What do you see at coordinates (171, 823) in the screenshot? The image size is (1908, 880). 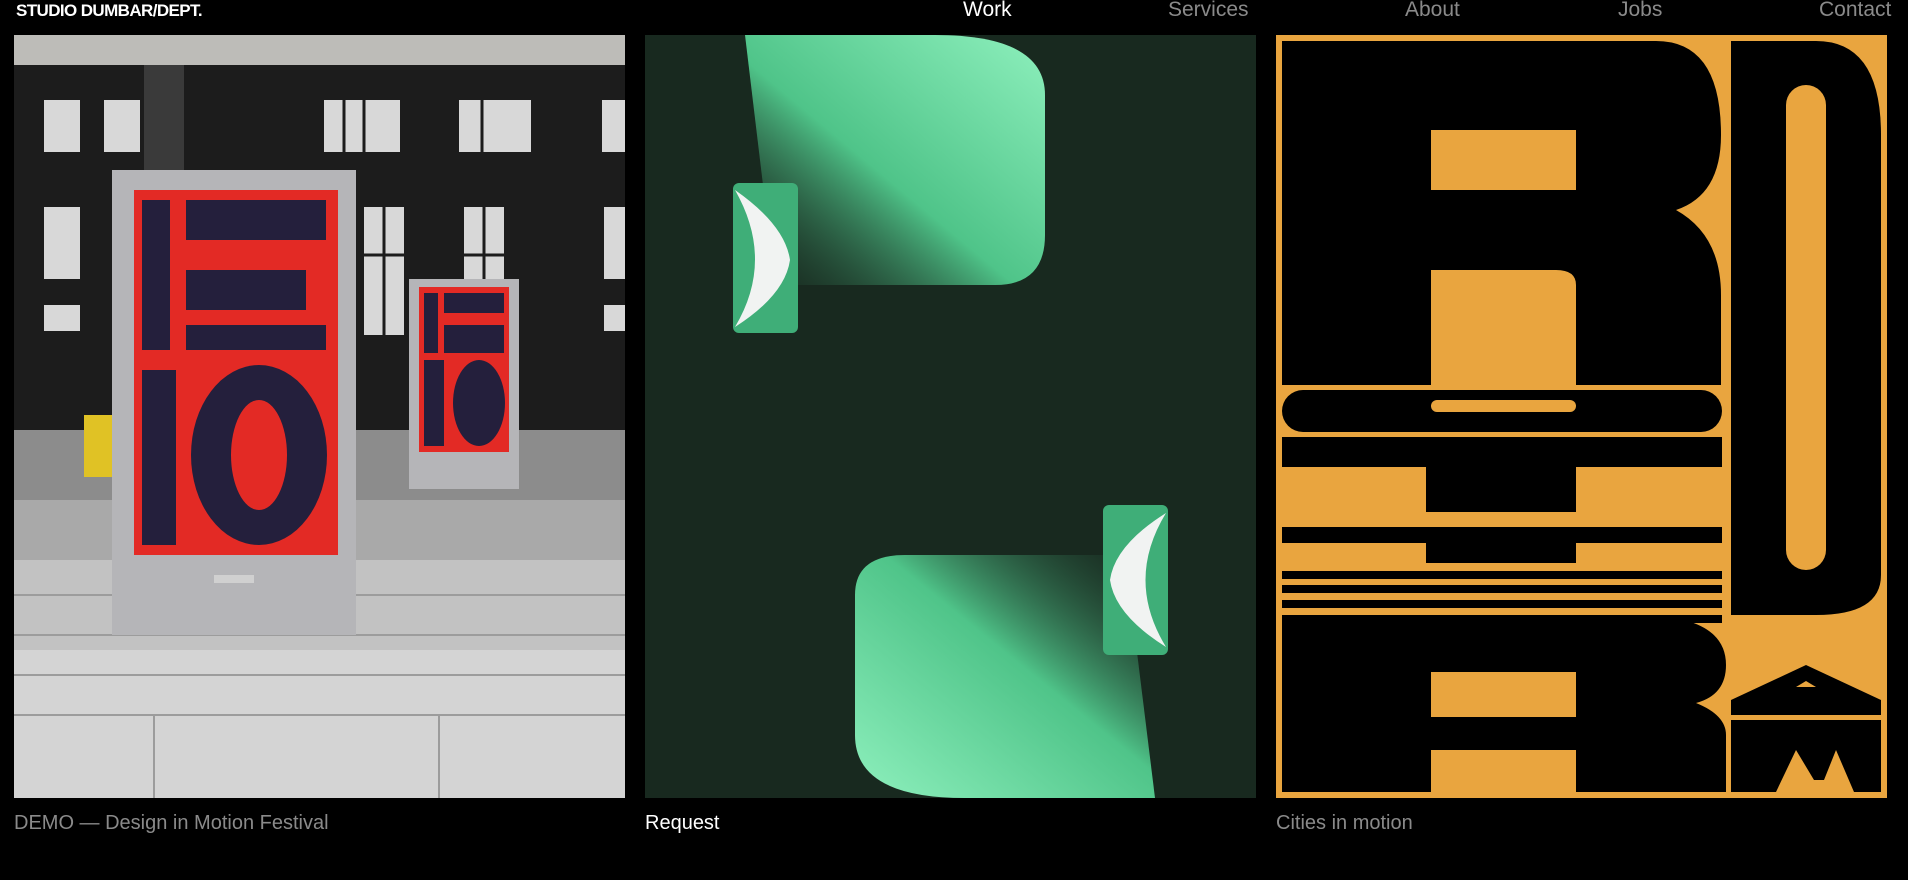 I see `project-caption-demo: DEMO — Design in Motion Festival` at bounding box center [171, 823].